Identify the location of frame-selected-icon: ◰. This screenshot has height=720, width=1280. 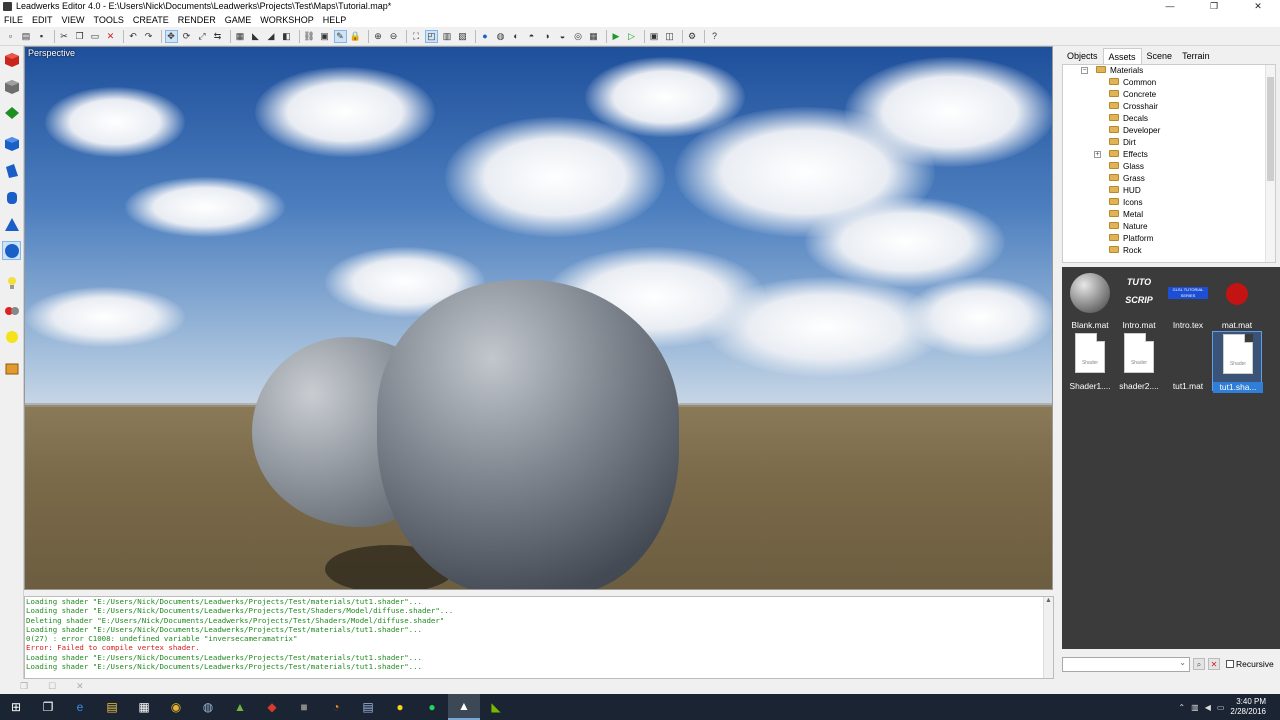
(431, 36).